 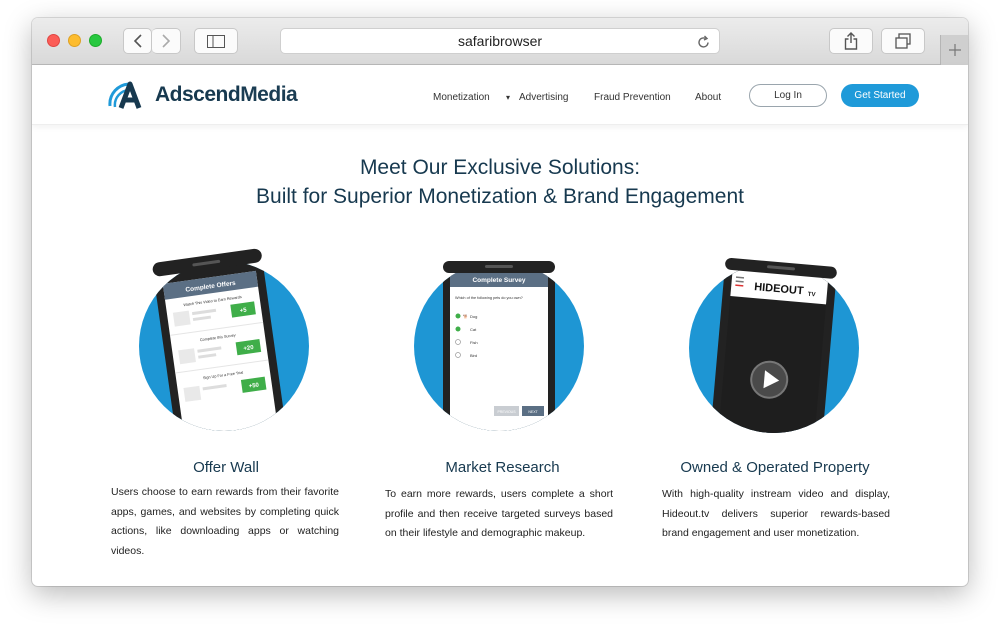 I want to click on plus-icon, so click(x=954, y=50).